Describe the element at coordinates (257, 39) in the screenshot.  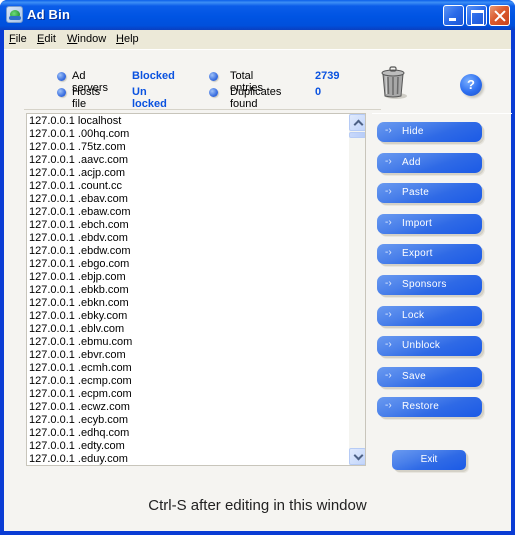
I see `menu-bar: File Edit Window Help` at that location.